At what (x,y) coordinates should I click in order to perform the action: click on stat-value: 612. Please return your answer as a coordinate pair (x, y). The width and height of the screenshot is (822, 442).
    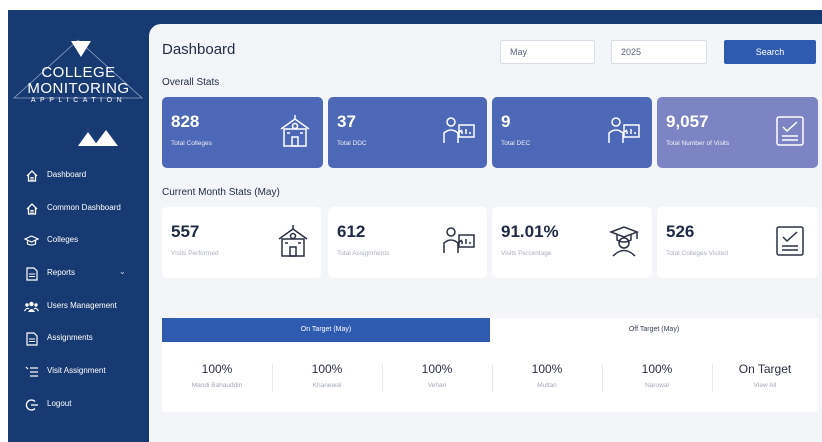
    Looking at the image, I should click on (351, 231).